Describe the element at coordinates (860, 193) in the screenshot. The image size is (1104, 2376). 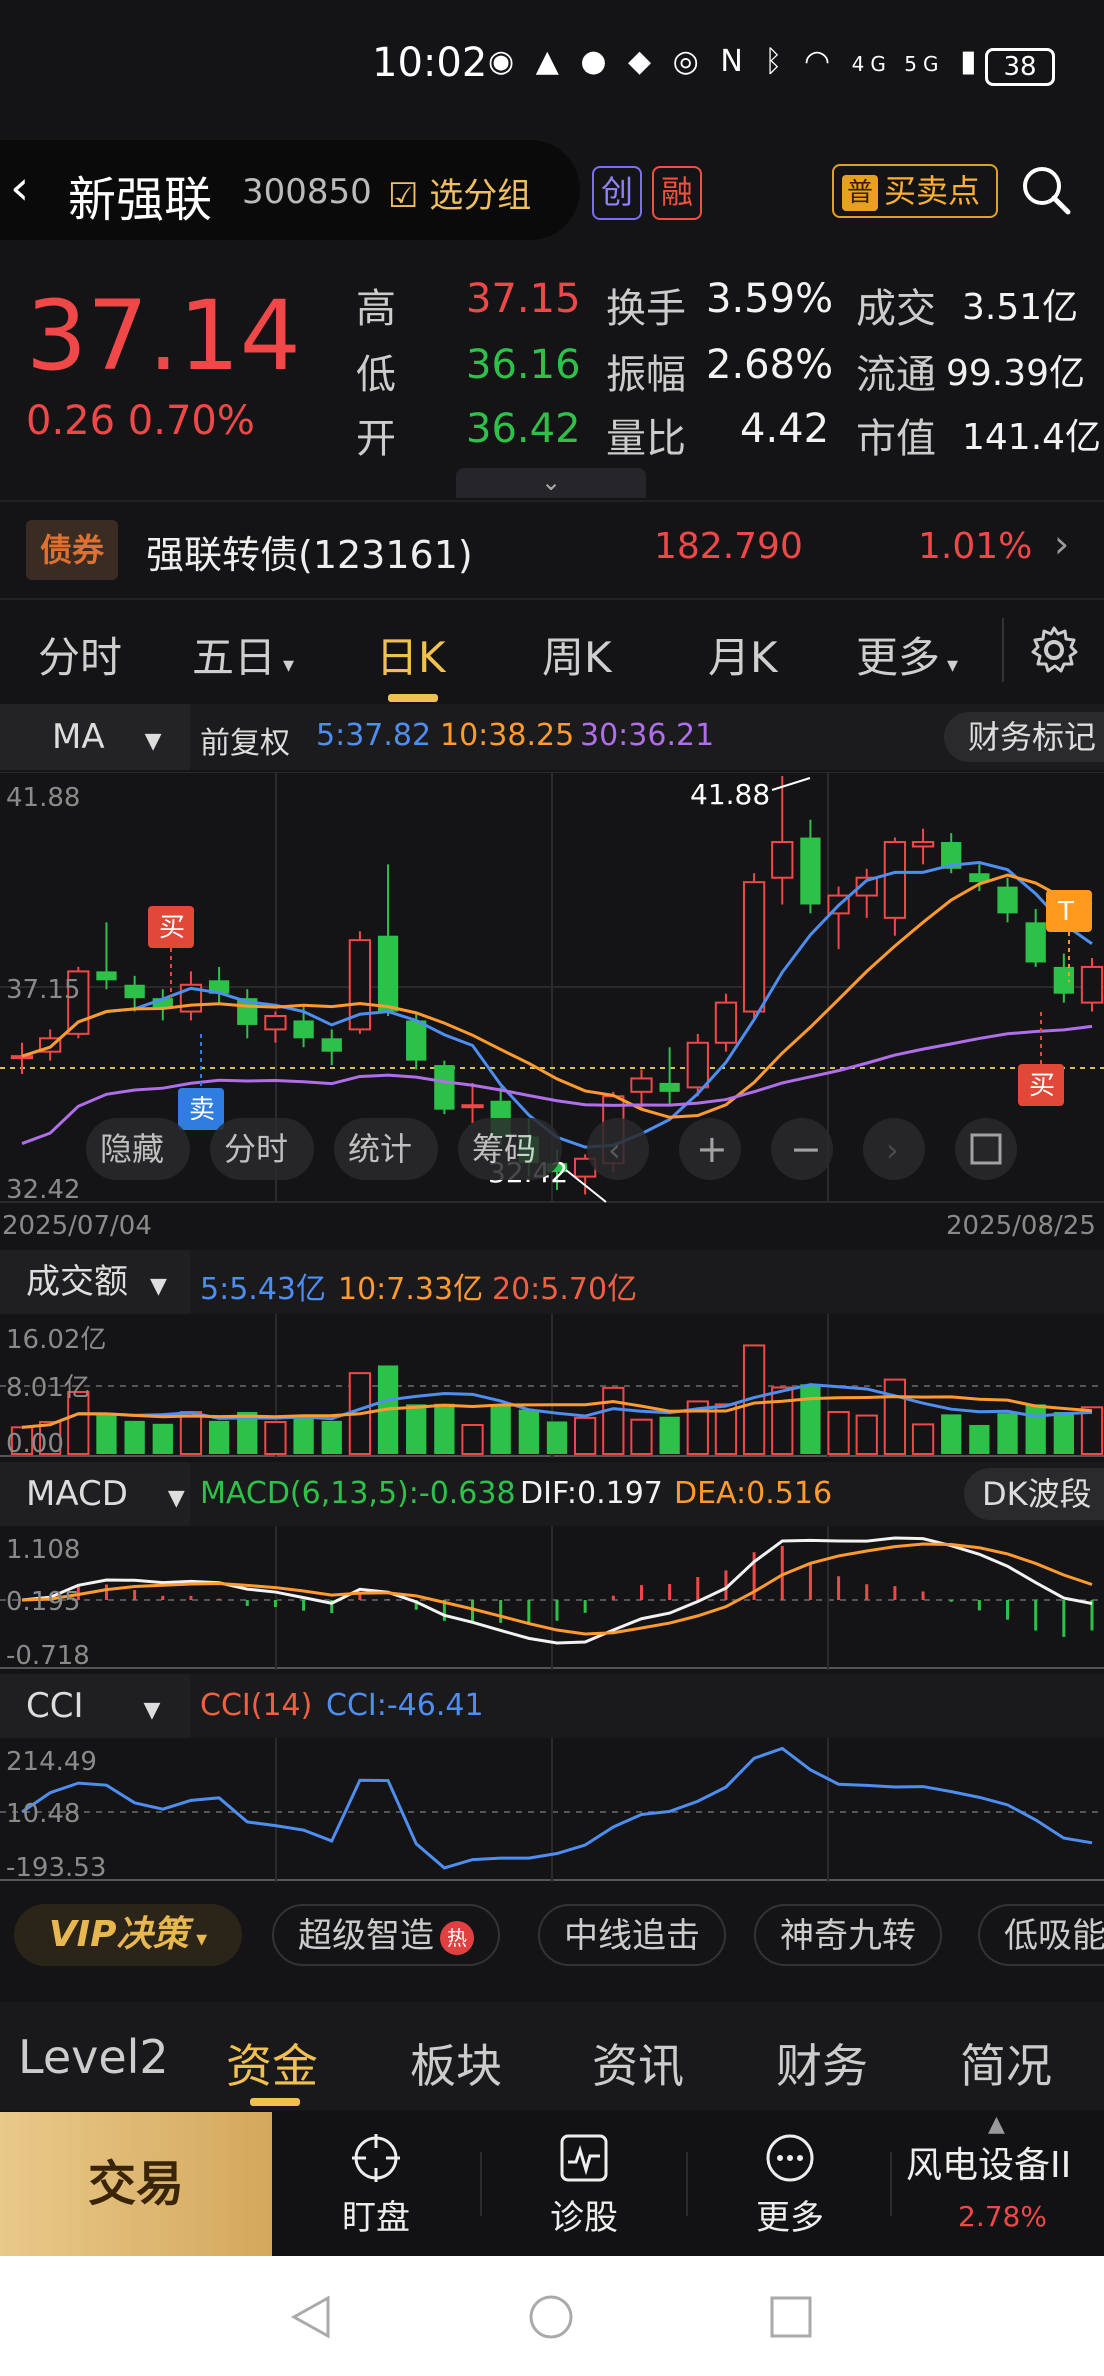
I see `buy-sell-icon: 普` at that location.